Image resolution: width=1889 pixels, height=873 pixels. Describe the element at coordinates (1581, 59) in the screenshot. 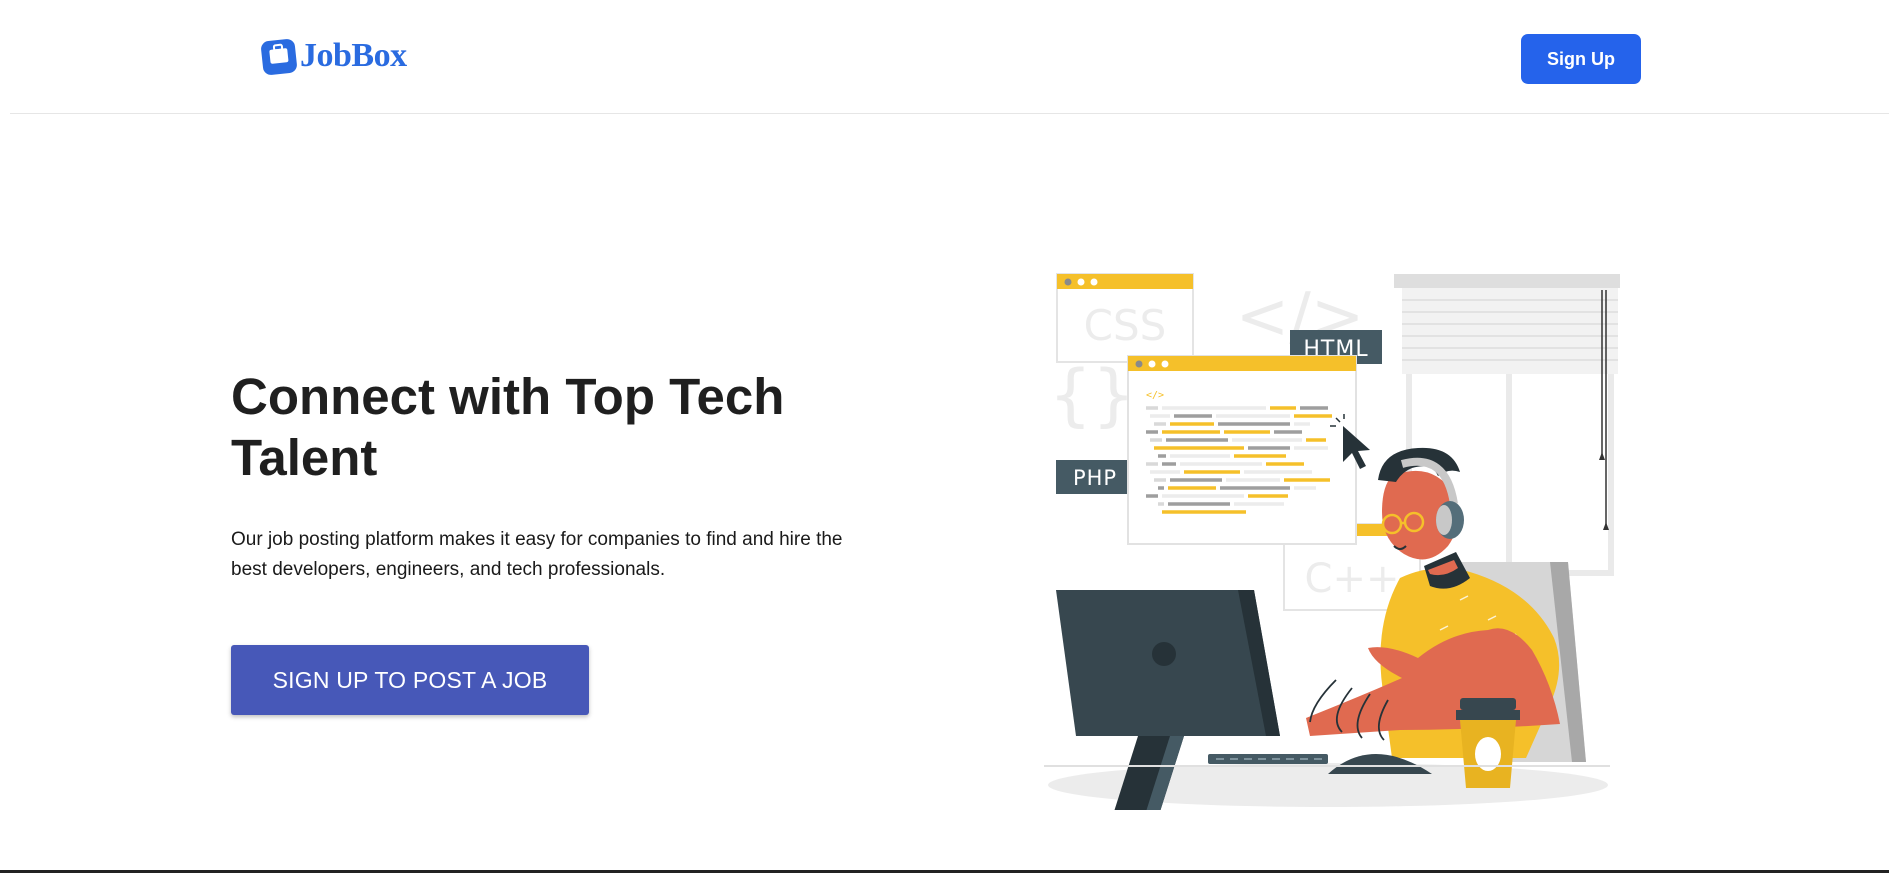

I see `signup-button: Sign Up` at that location.